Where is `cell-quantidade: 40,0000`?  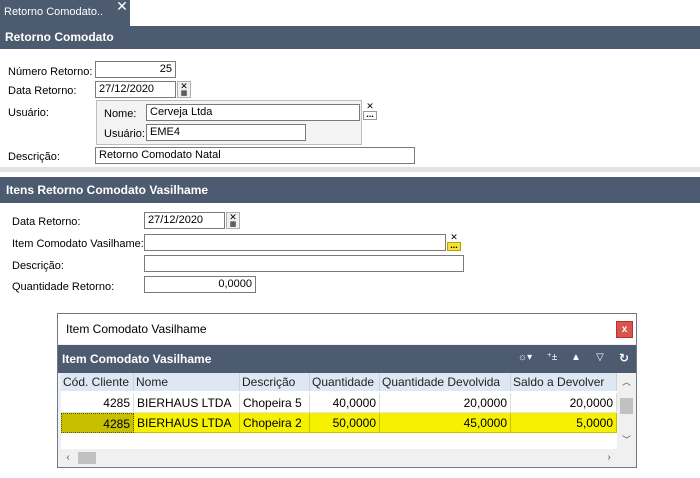 cell-quantidade: 40,0000 is located at coordinates (345, 403).